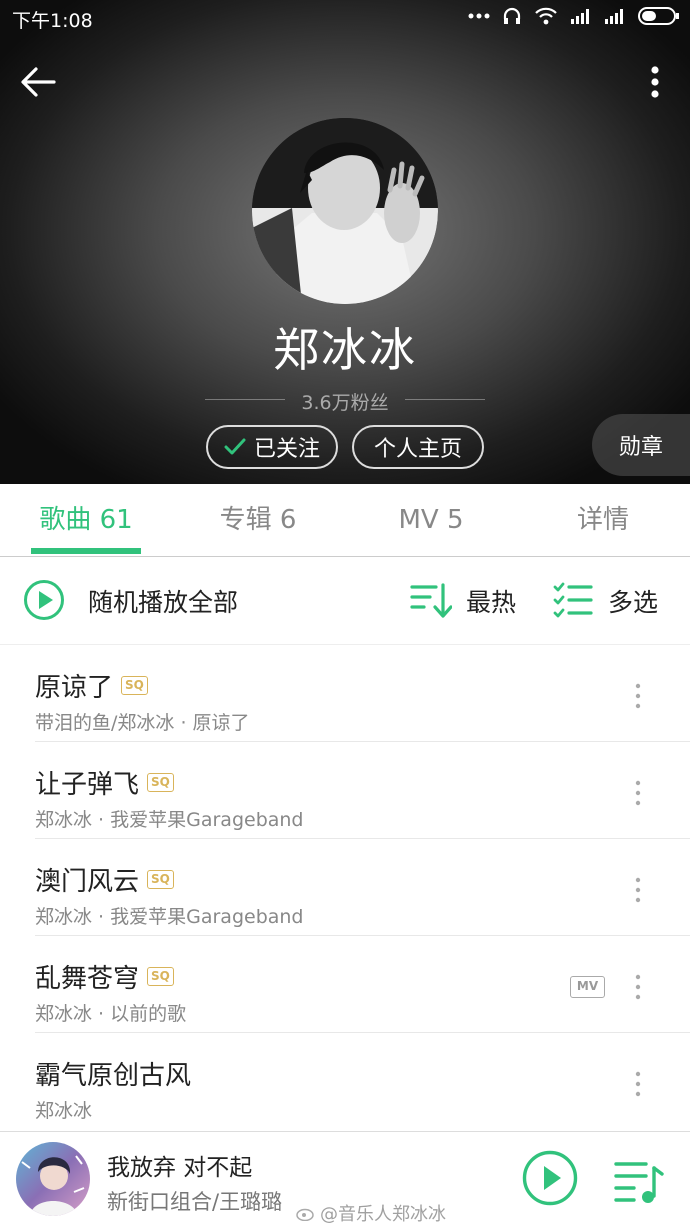 This screenshot has height=1227, width=690. I want to click on fans-count: 3.6万粉丝, so click(345, 403).